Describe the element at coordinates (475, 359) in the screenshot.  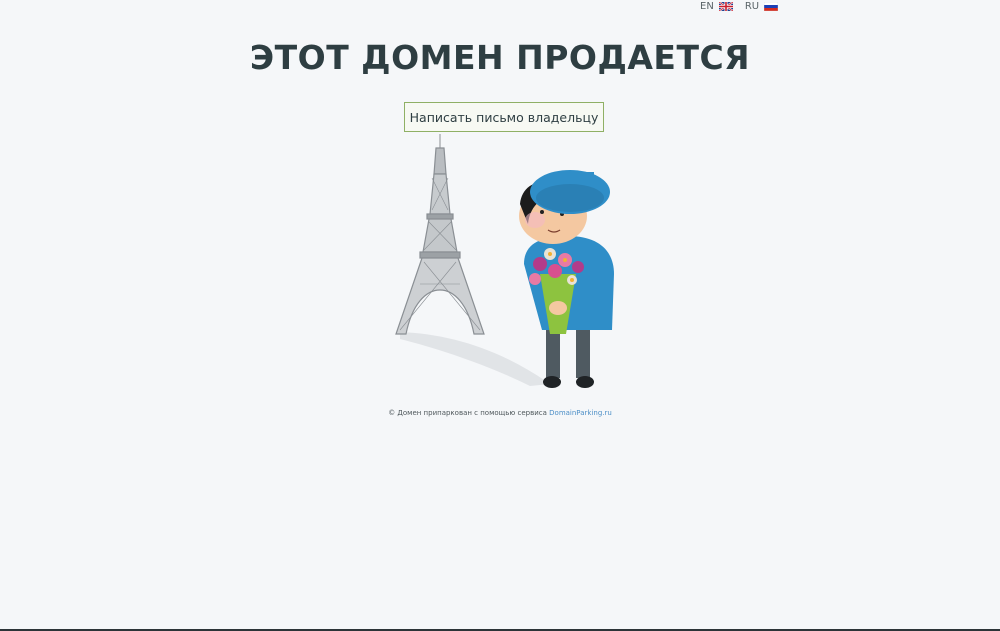
I see `tower-shadow` at that location.